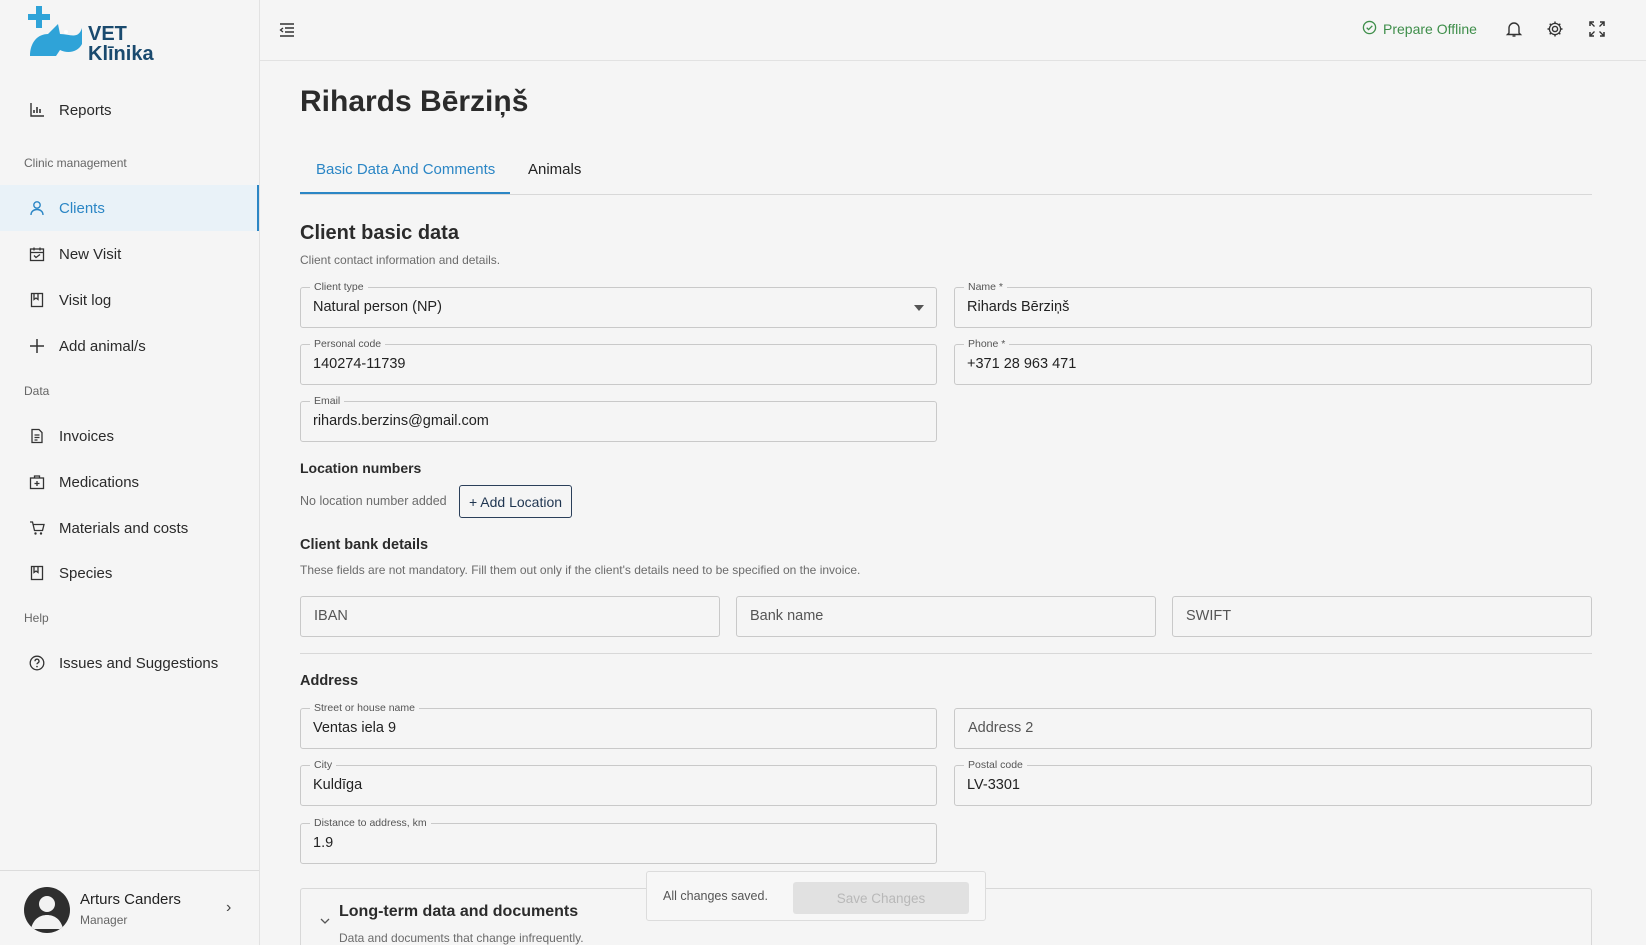 The height and width of the screenshot is (945, 1646). I want to click on section-clinic-management: Clinic management, so click(75, 163).